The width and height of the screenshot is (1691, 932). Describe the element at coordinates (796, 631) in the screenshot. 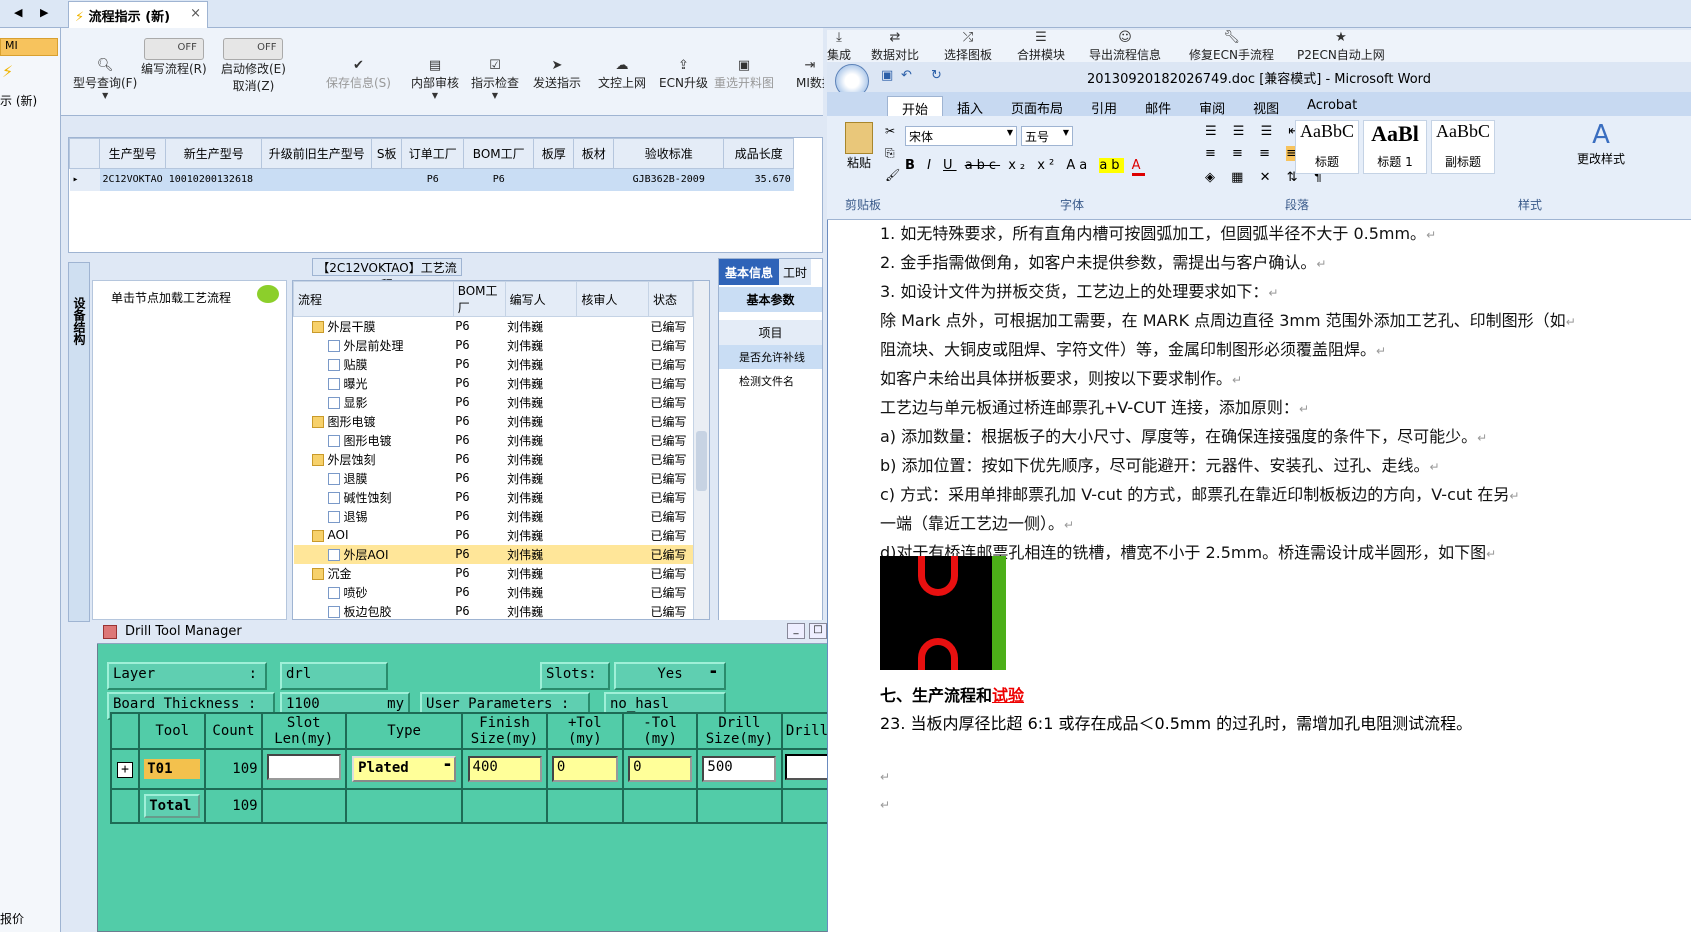

I see `minimize-icon: _` at that location.